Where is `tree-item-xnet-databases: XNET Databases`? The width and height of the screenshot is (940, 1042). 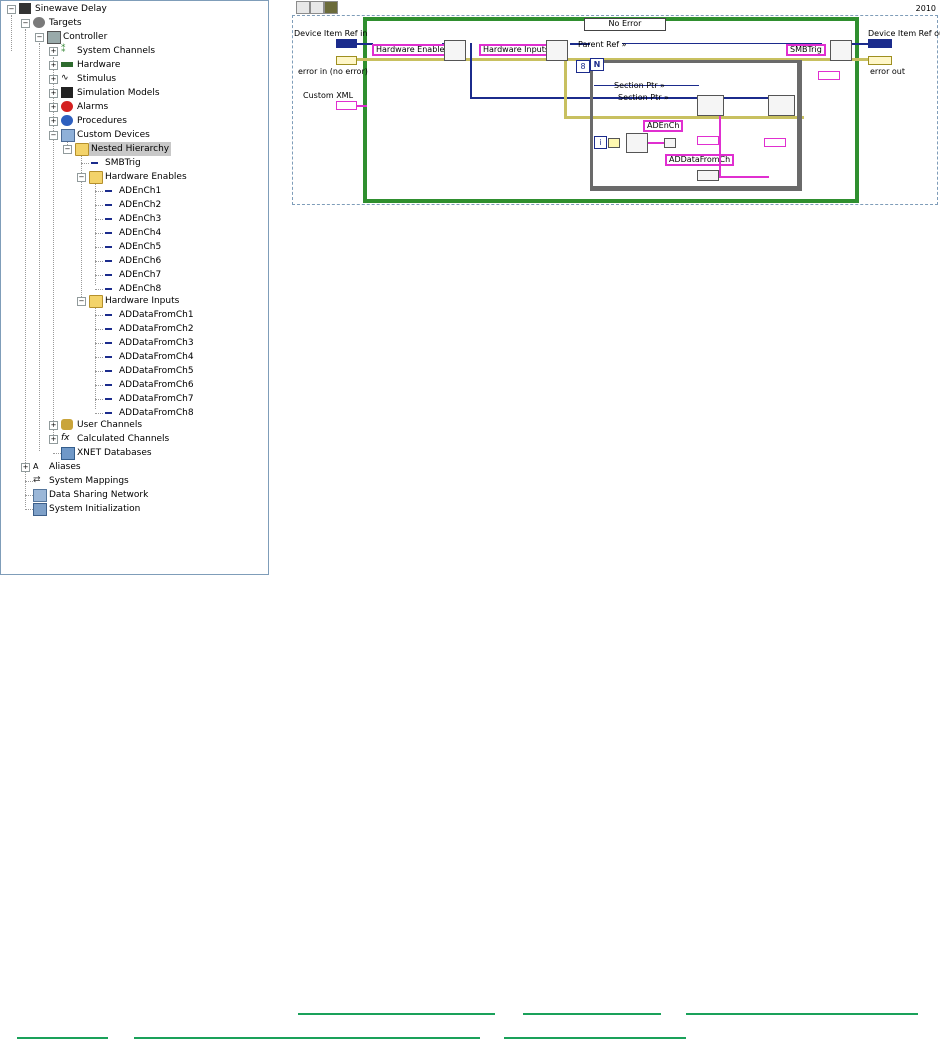 tree-item-xnet-databases: XNET Databases is located at coordinates (152, 453).